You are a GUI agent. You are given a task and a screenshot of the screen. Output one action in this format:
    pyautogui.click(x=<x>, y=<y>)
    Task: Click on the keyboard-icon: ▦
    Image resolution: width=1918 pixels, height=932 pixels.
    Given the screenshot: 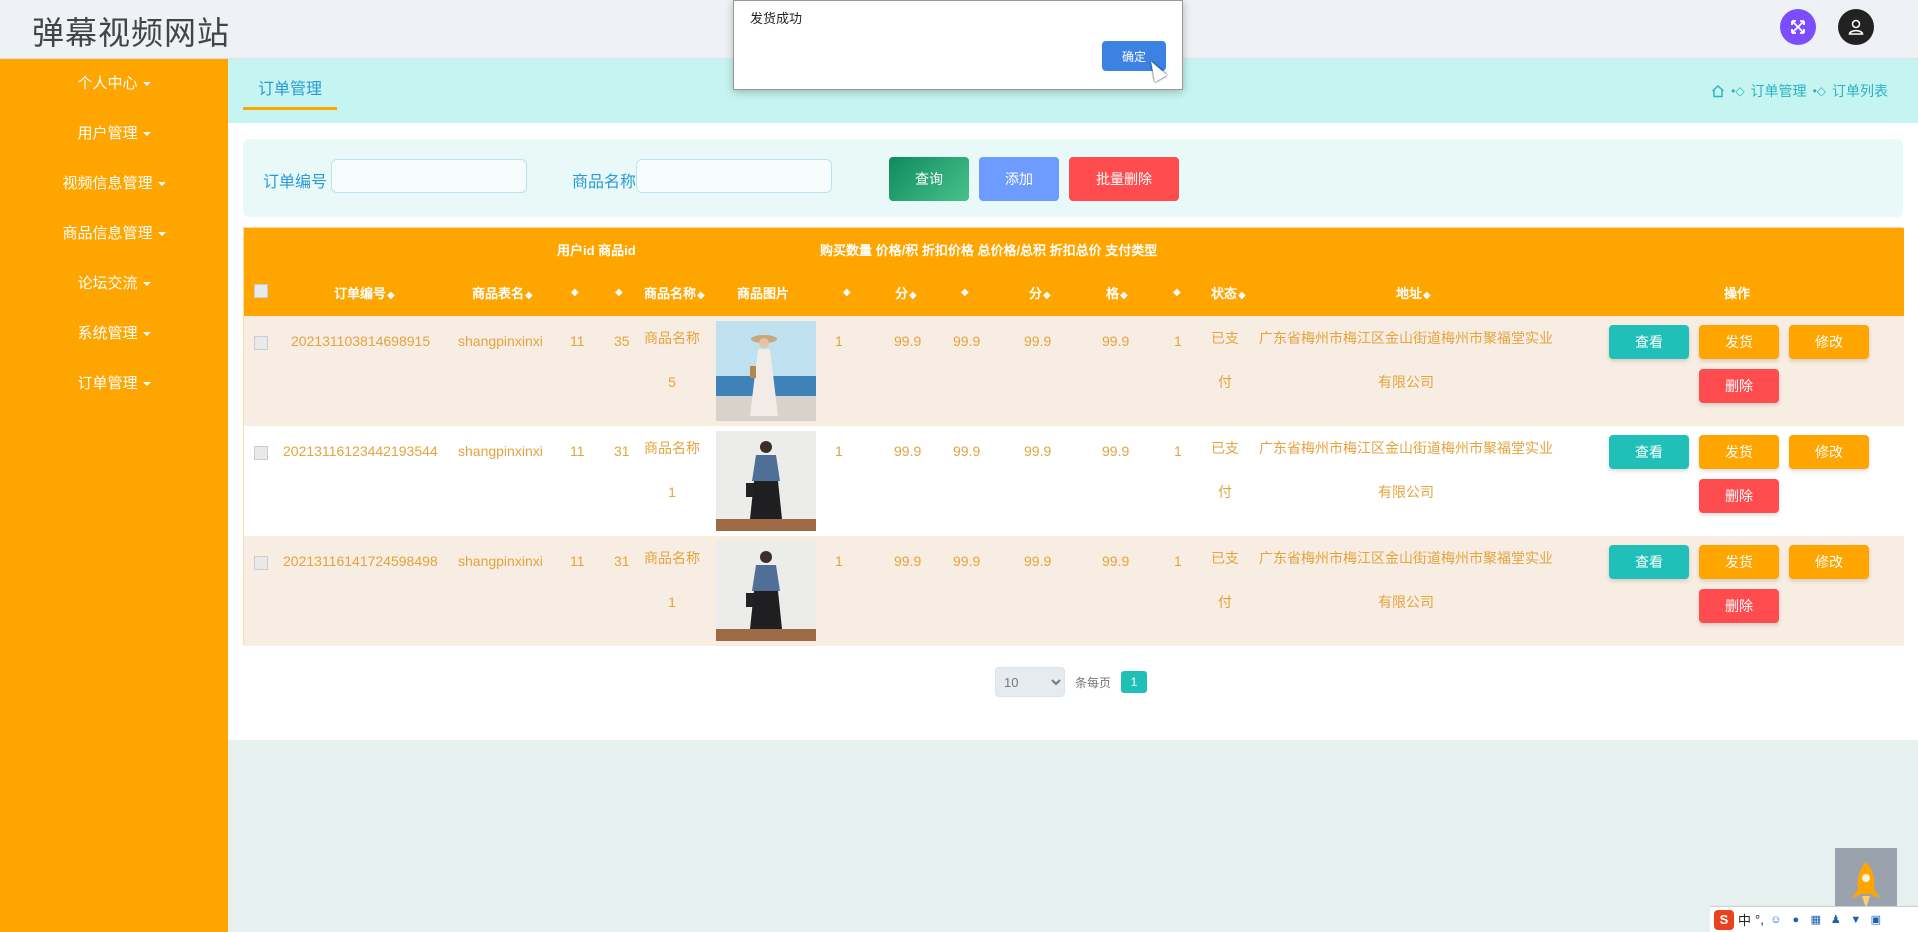 What is the action you would take?
    pyautogui.click(x=1816, y=920)
    